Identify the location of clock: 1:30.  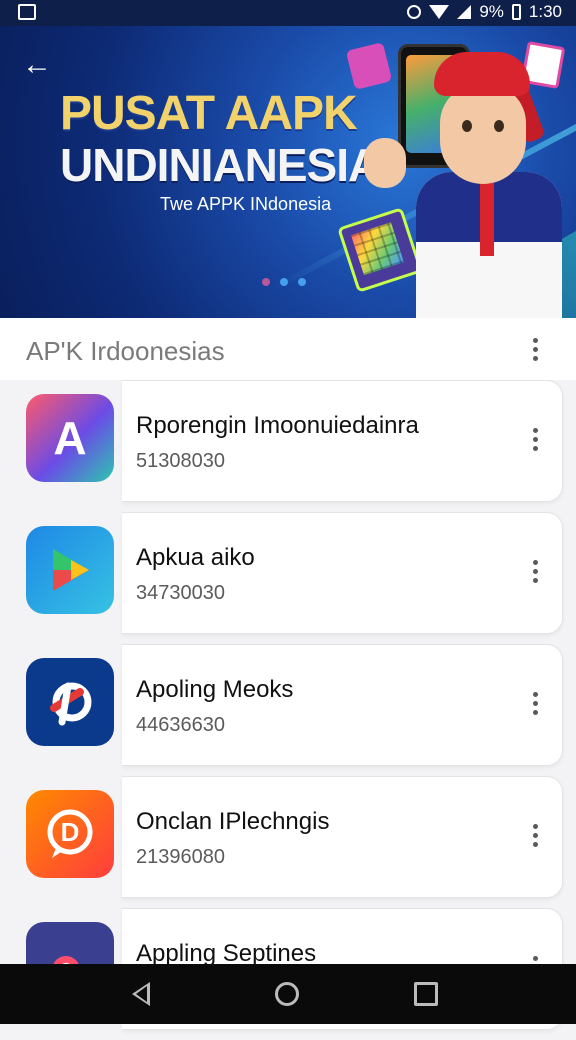
(545, 11).